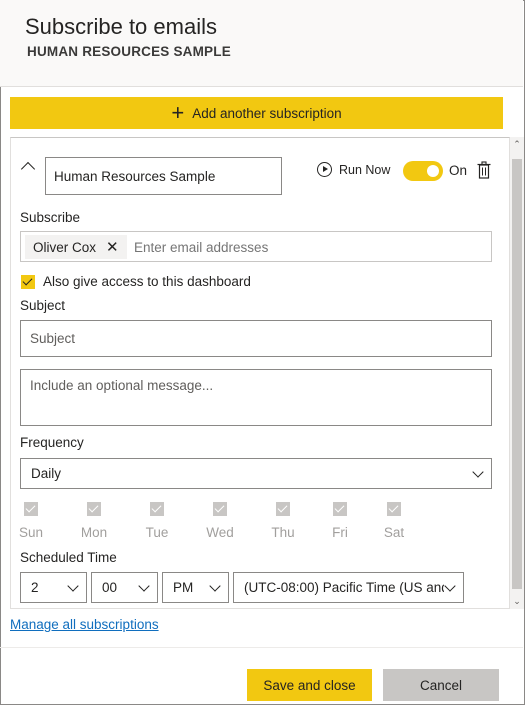 This screenshot has height=705, width=525. What do you see at coordinates (256, 473) in the screenshot?
I see `frequency-select: Daily` at bounding box center [256, 473].